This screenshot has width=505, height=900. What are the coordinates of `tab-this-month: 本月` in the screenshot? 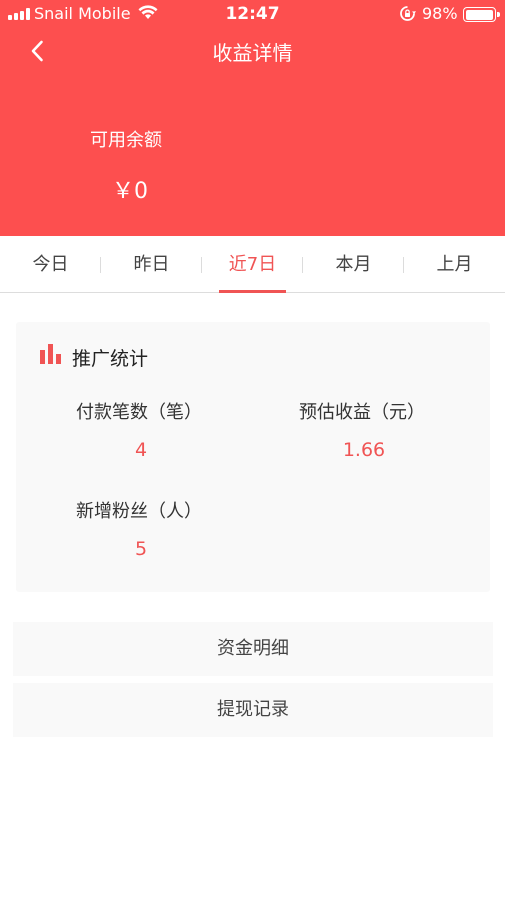 It's located at (353, 264).